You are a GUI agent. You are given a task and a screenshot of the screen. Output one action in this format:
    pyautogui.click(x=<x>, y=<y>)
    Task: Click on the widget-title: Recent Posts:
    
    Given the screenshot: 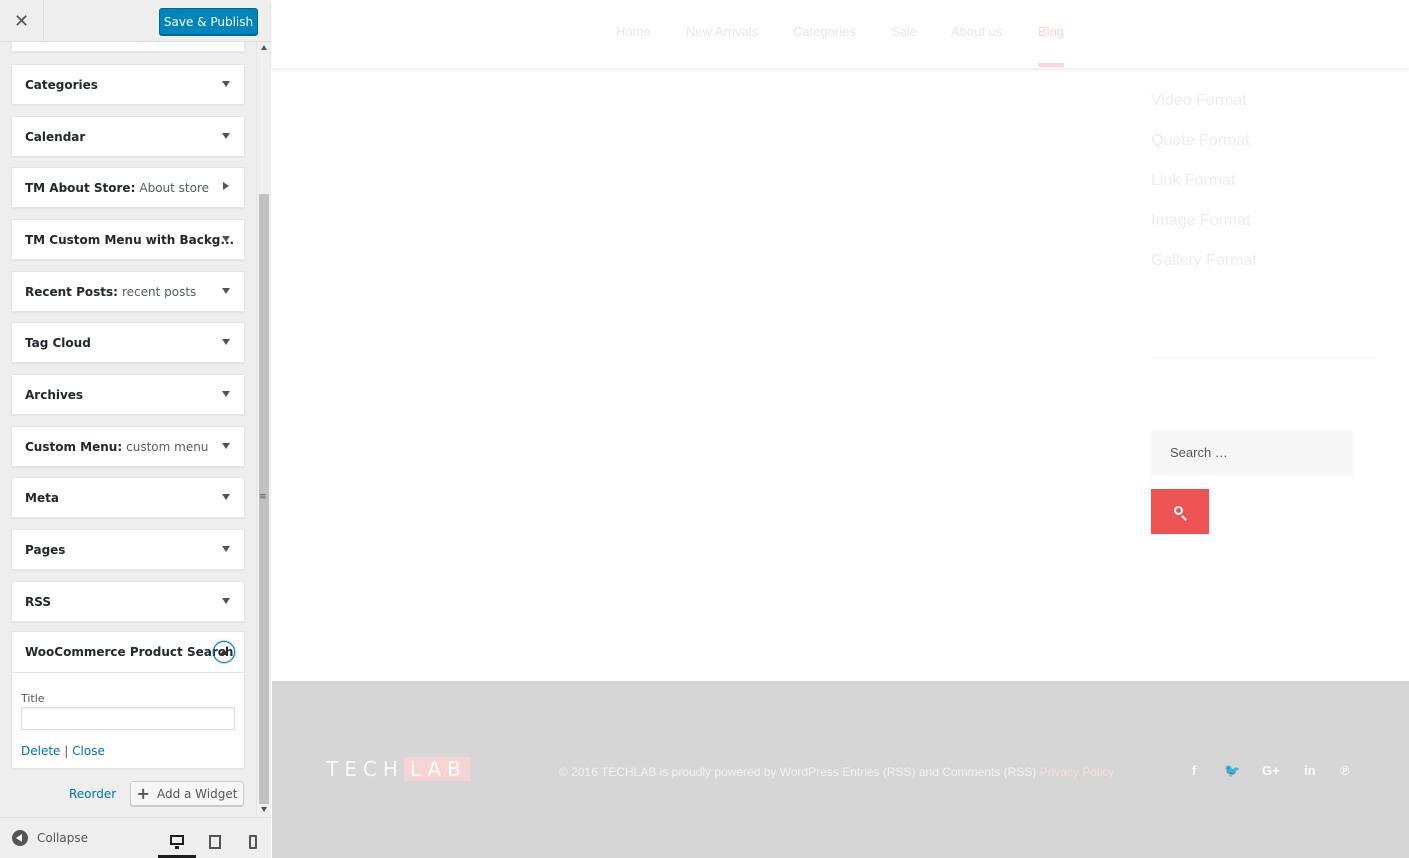 What is the action you would take?
    pyautogui.click(x=71, y=291)
    